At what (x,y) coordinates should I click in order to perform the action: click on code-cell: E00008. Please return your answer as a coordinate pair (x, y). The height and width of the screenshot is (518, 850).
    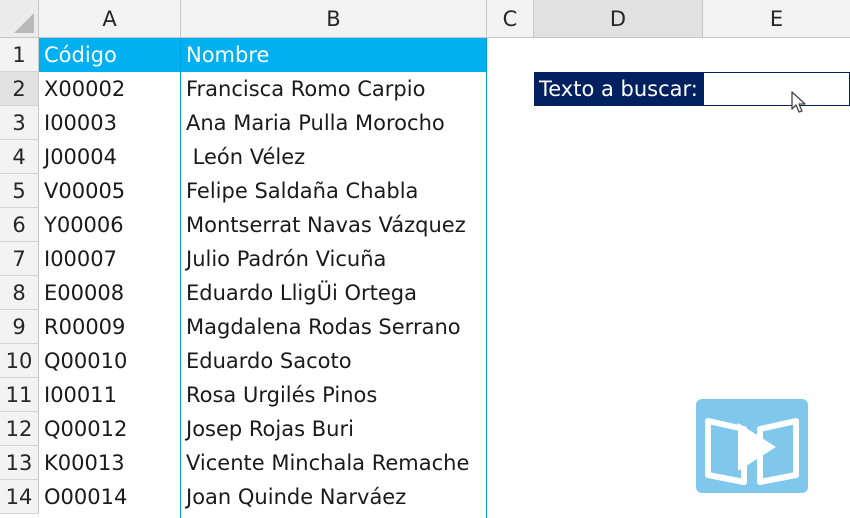
    Looking at the image, I should click on (110, 293).